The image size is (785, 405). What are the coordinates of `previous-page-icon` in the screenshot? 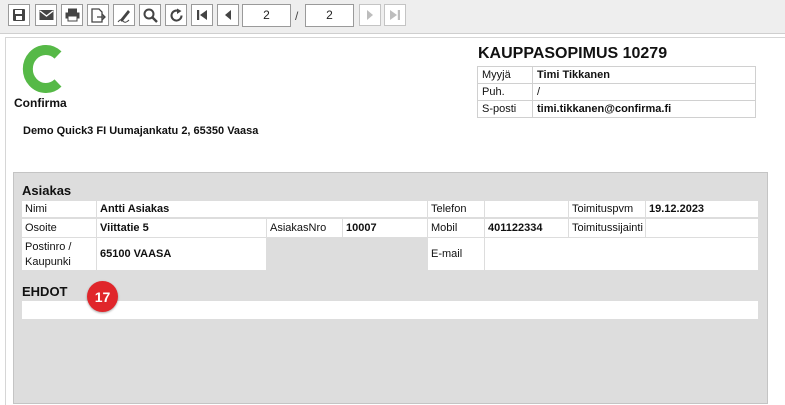 It's located at (228, 15).